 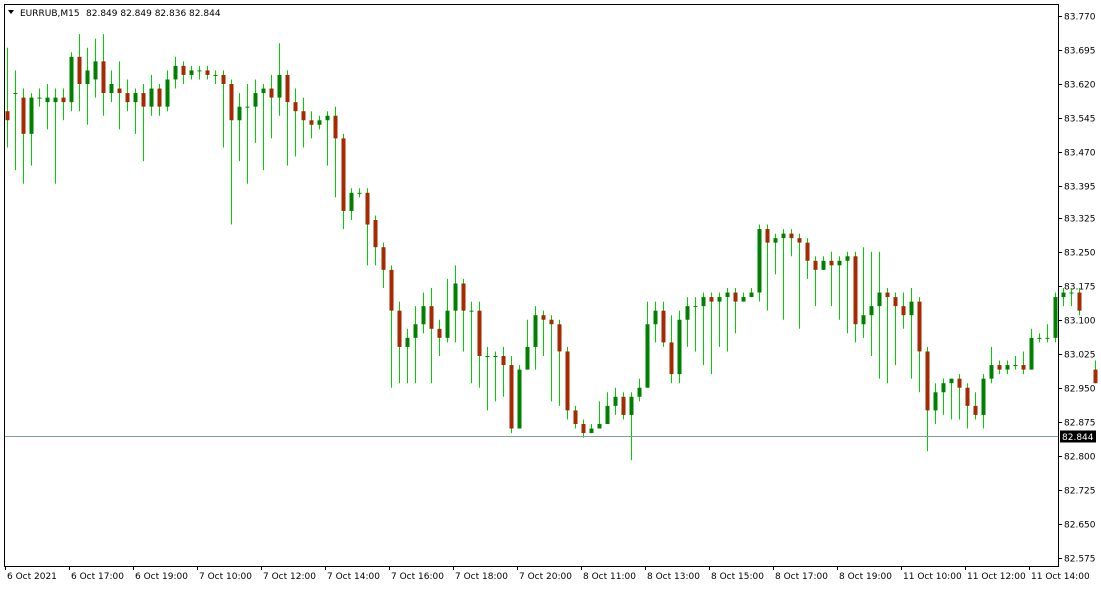 What do you see at coordinates (1080, 254) in the screenshot?
I see `price-tick-label: 83.250` at bounding box center [1080, 254].